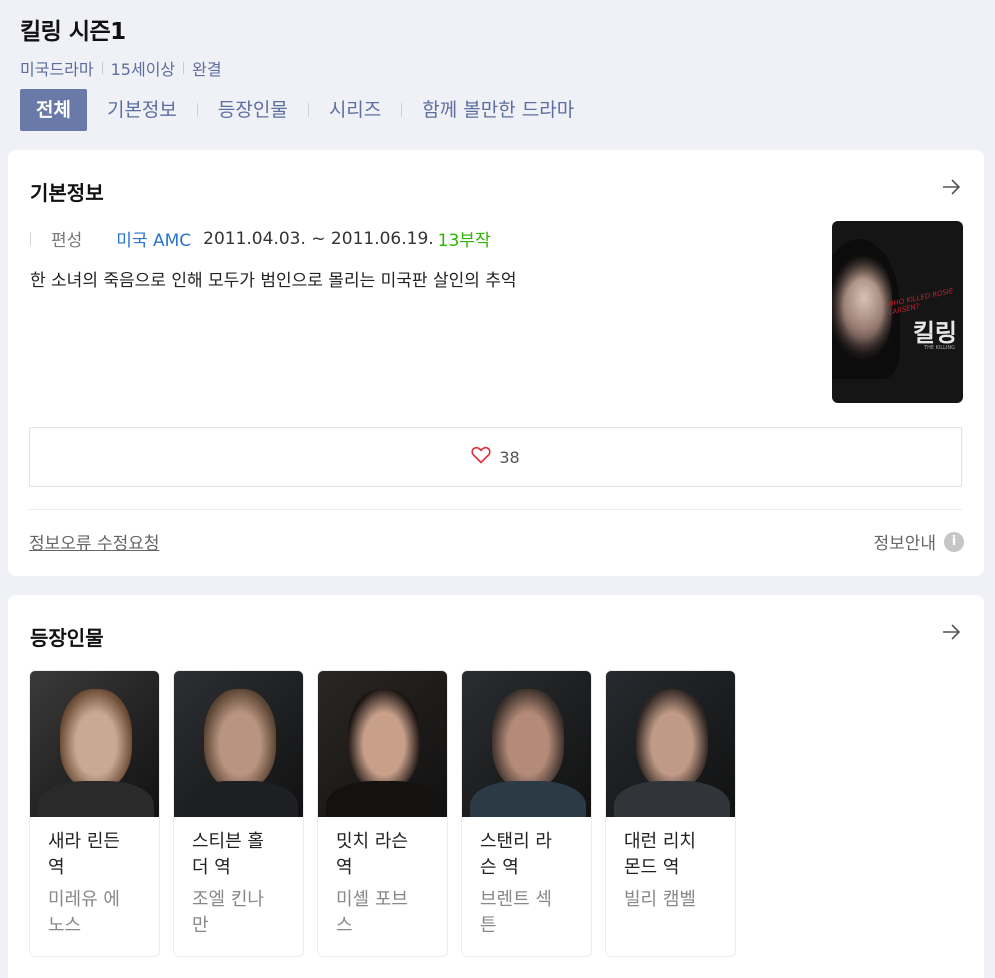  I want to click on edit-request-link: 정보오류 수정요청, so click(94, 541).